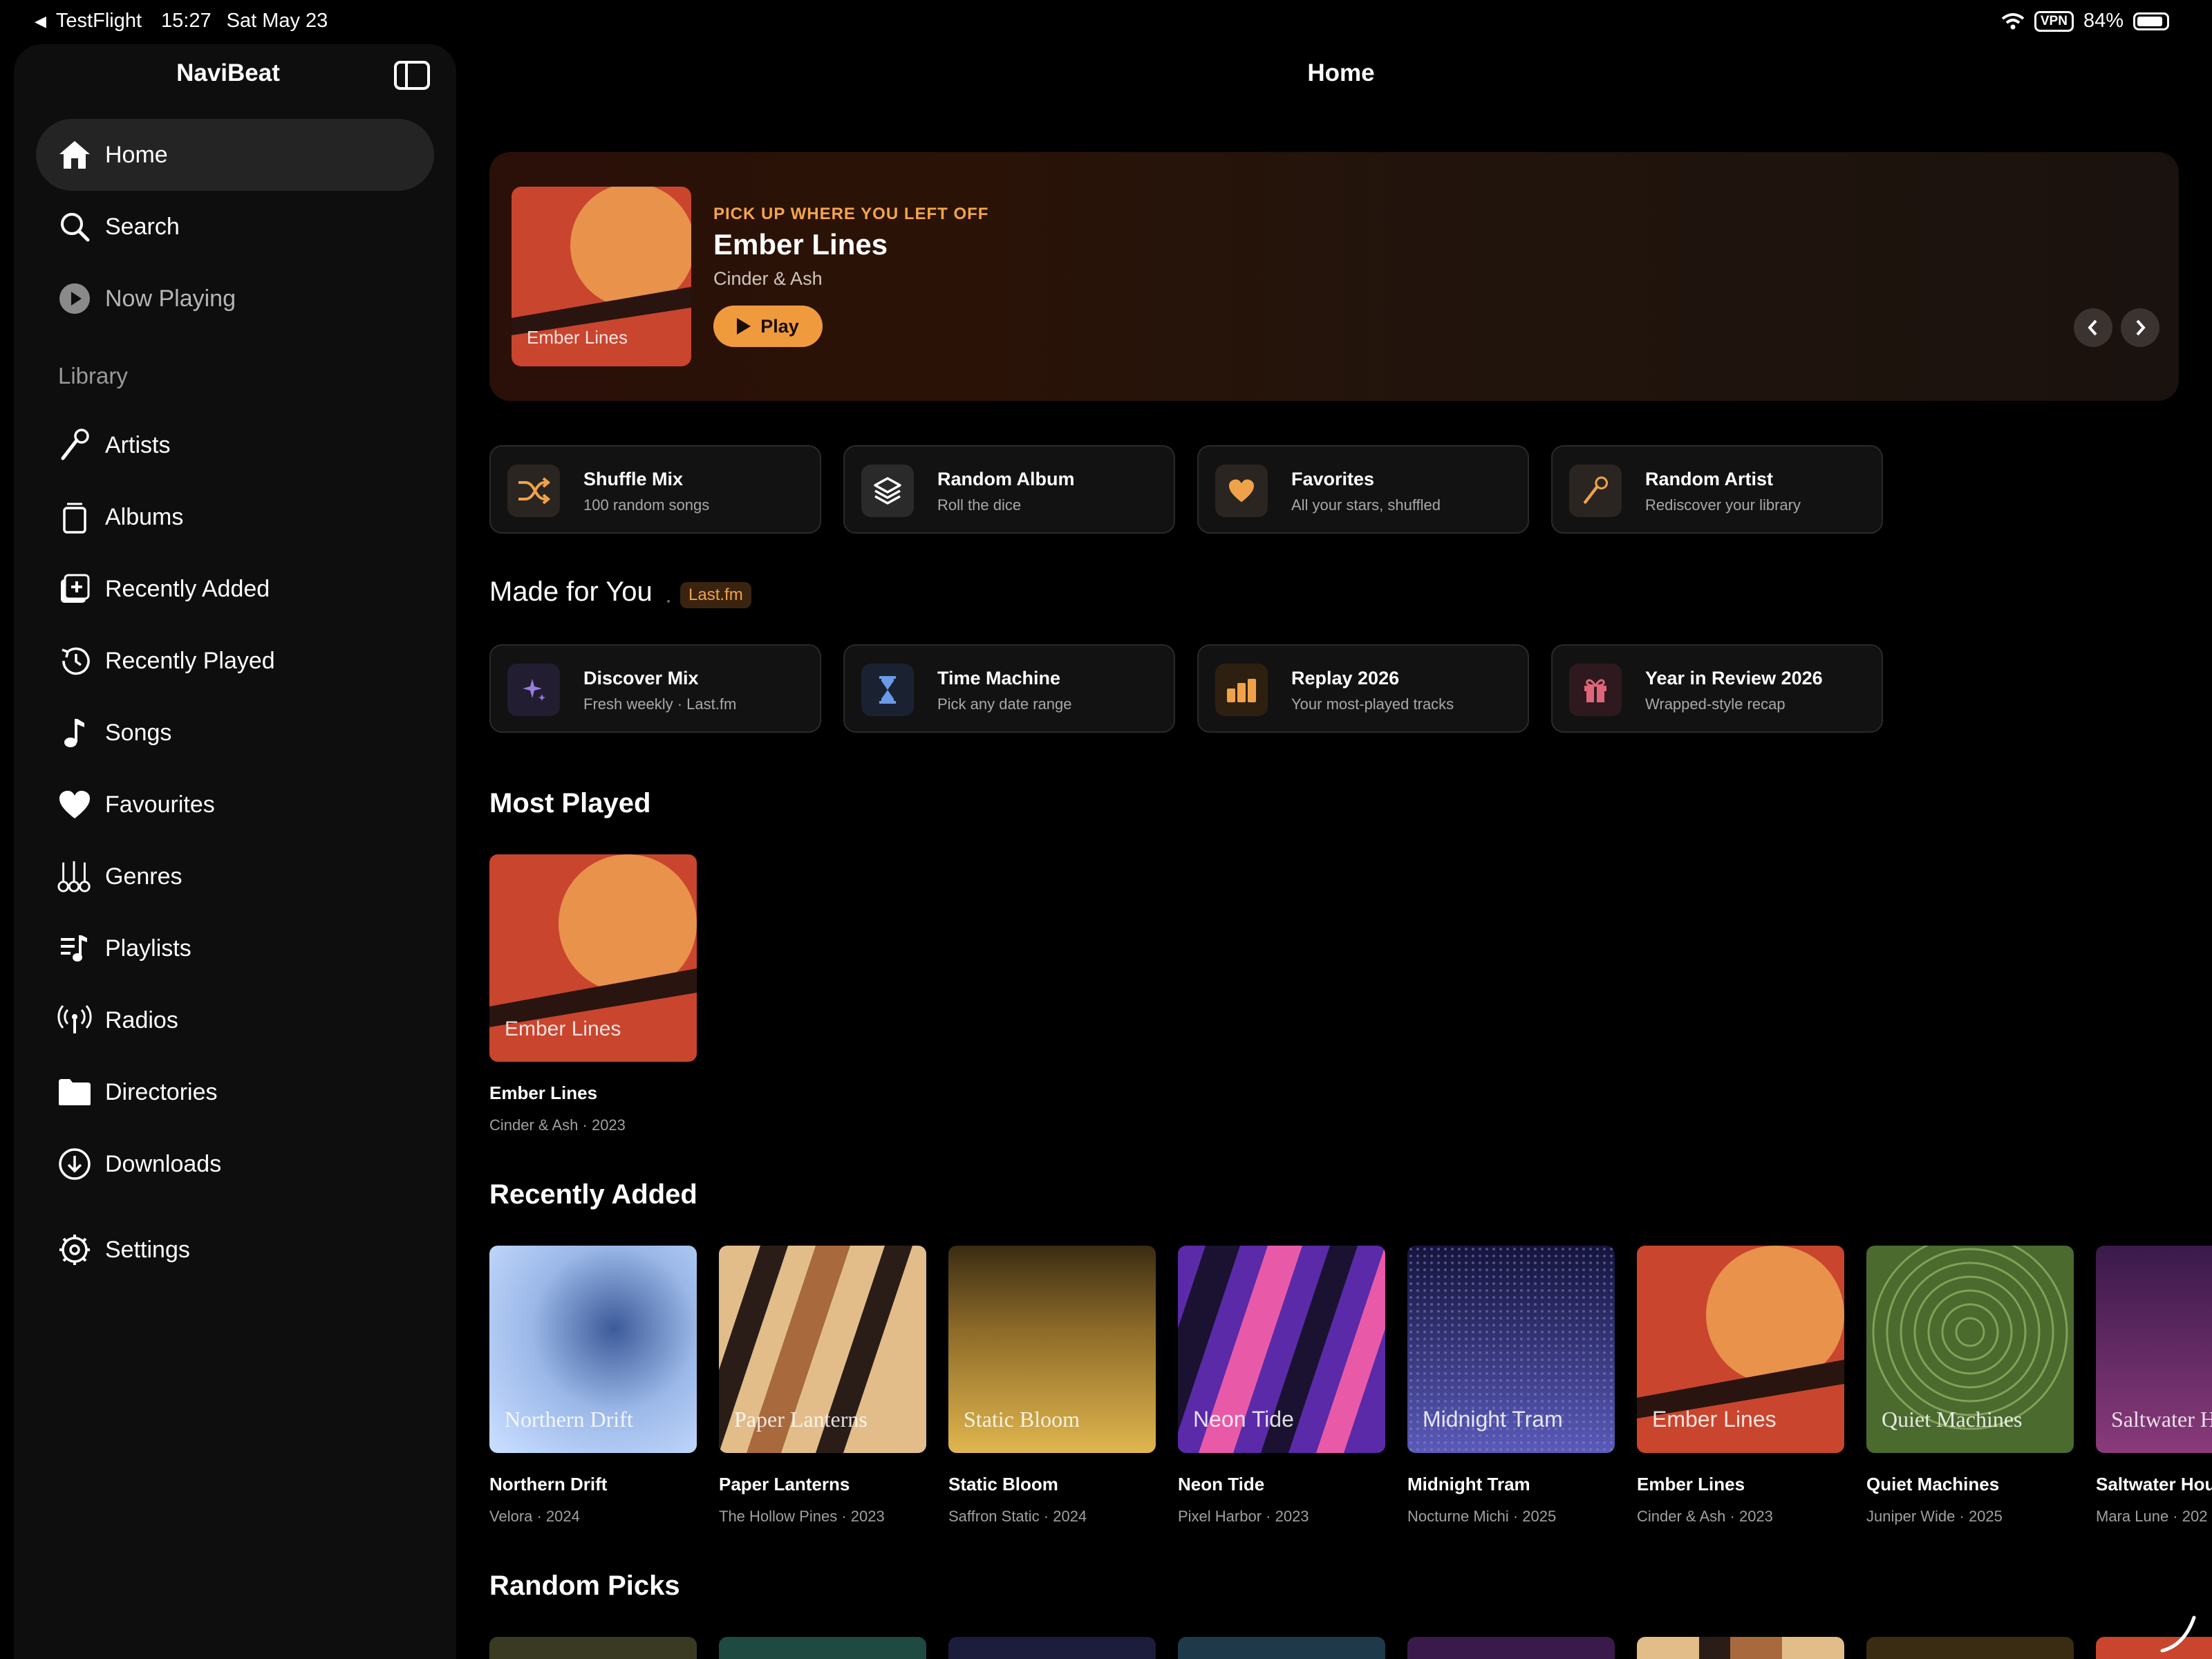 The width and height of the screenshot is (2212, 1659). I want to click on album-art: Saltwater Hou, so click(2154, 1349).